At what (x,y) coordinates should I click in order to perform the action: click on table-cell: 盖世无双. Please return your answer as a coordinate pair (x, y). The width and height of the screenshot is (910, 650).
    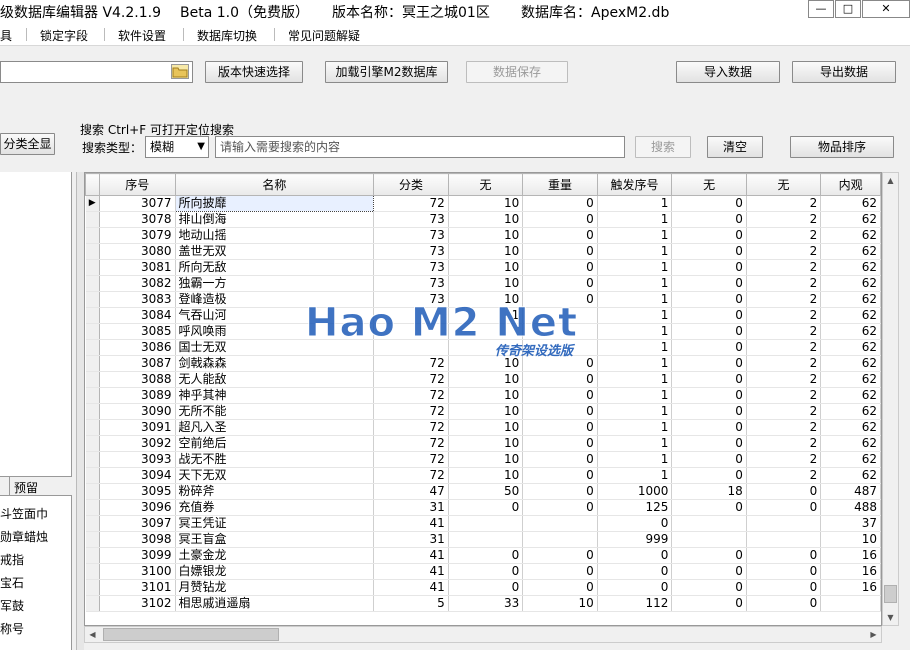
    Looking at the image, I should click on (275, 251).